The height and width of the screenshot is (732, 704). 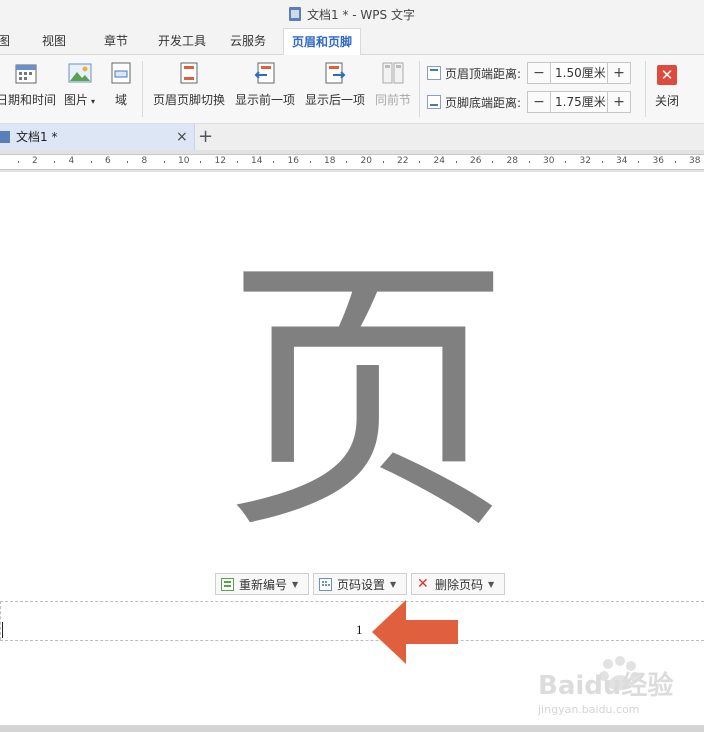 I want to click on renumber-button: 重新编号 ▼, so click(x=262, y=584).